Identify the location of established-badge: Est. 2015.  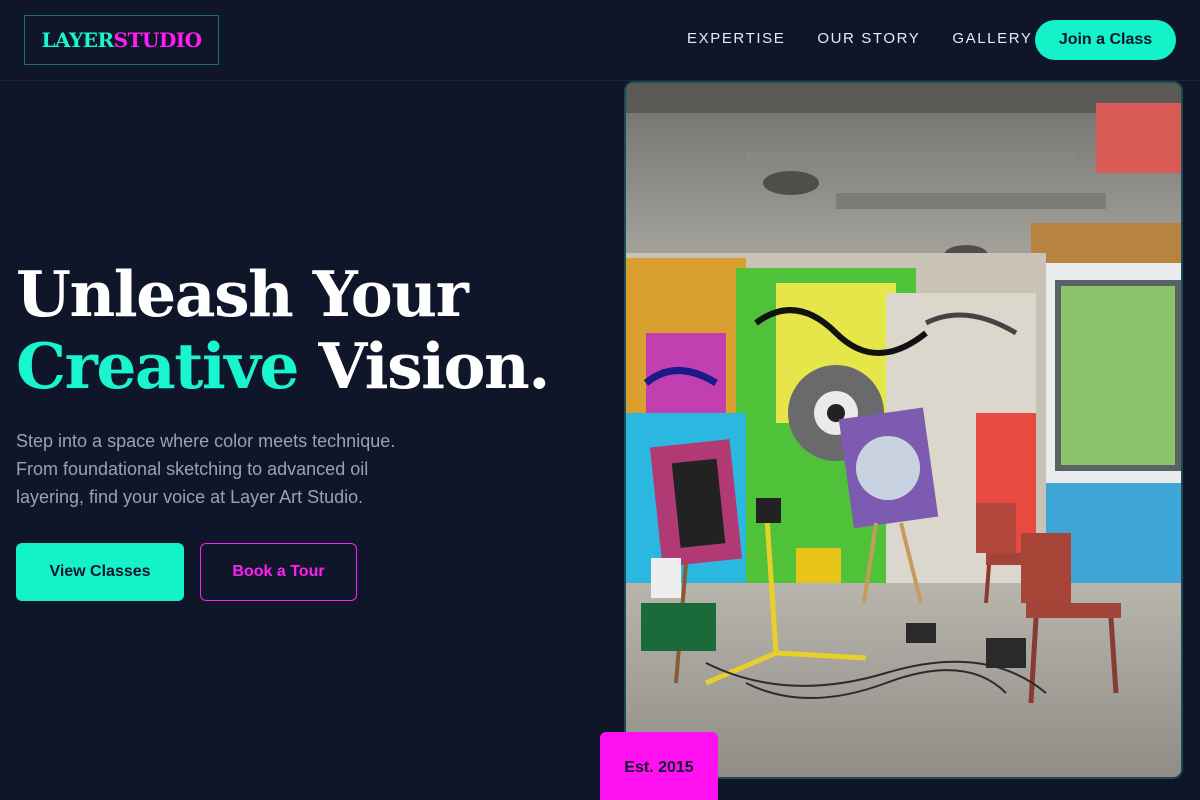
(659, 766).